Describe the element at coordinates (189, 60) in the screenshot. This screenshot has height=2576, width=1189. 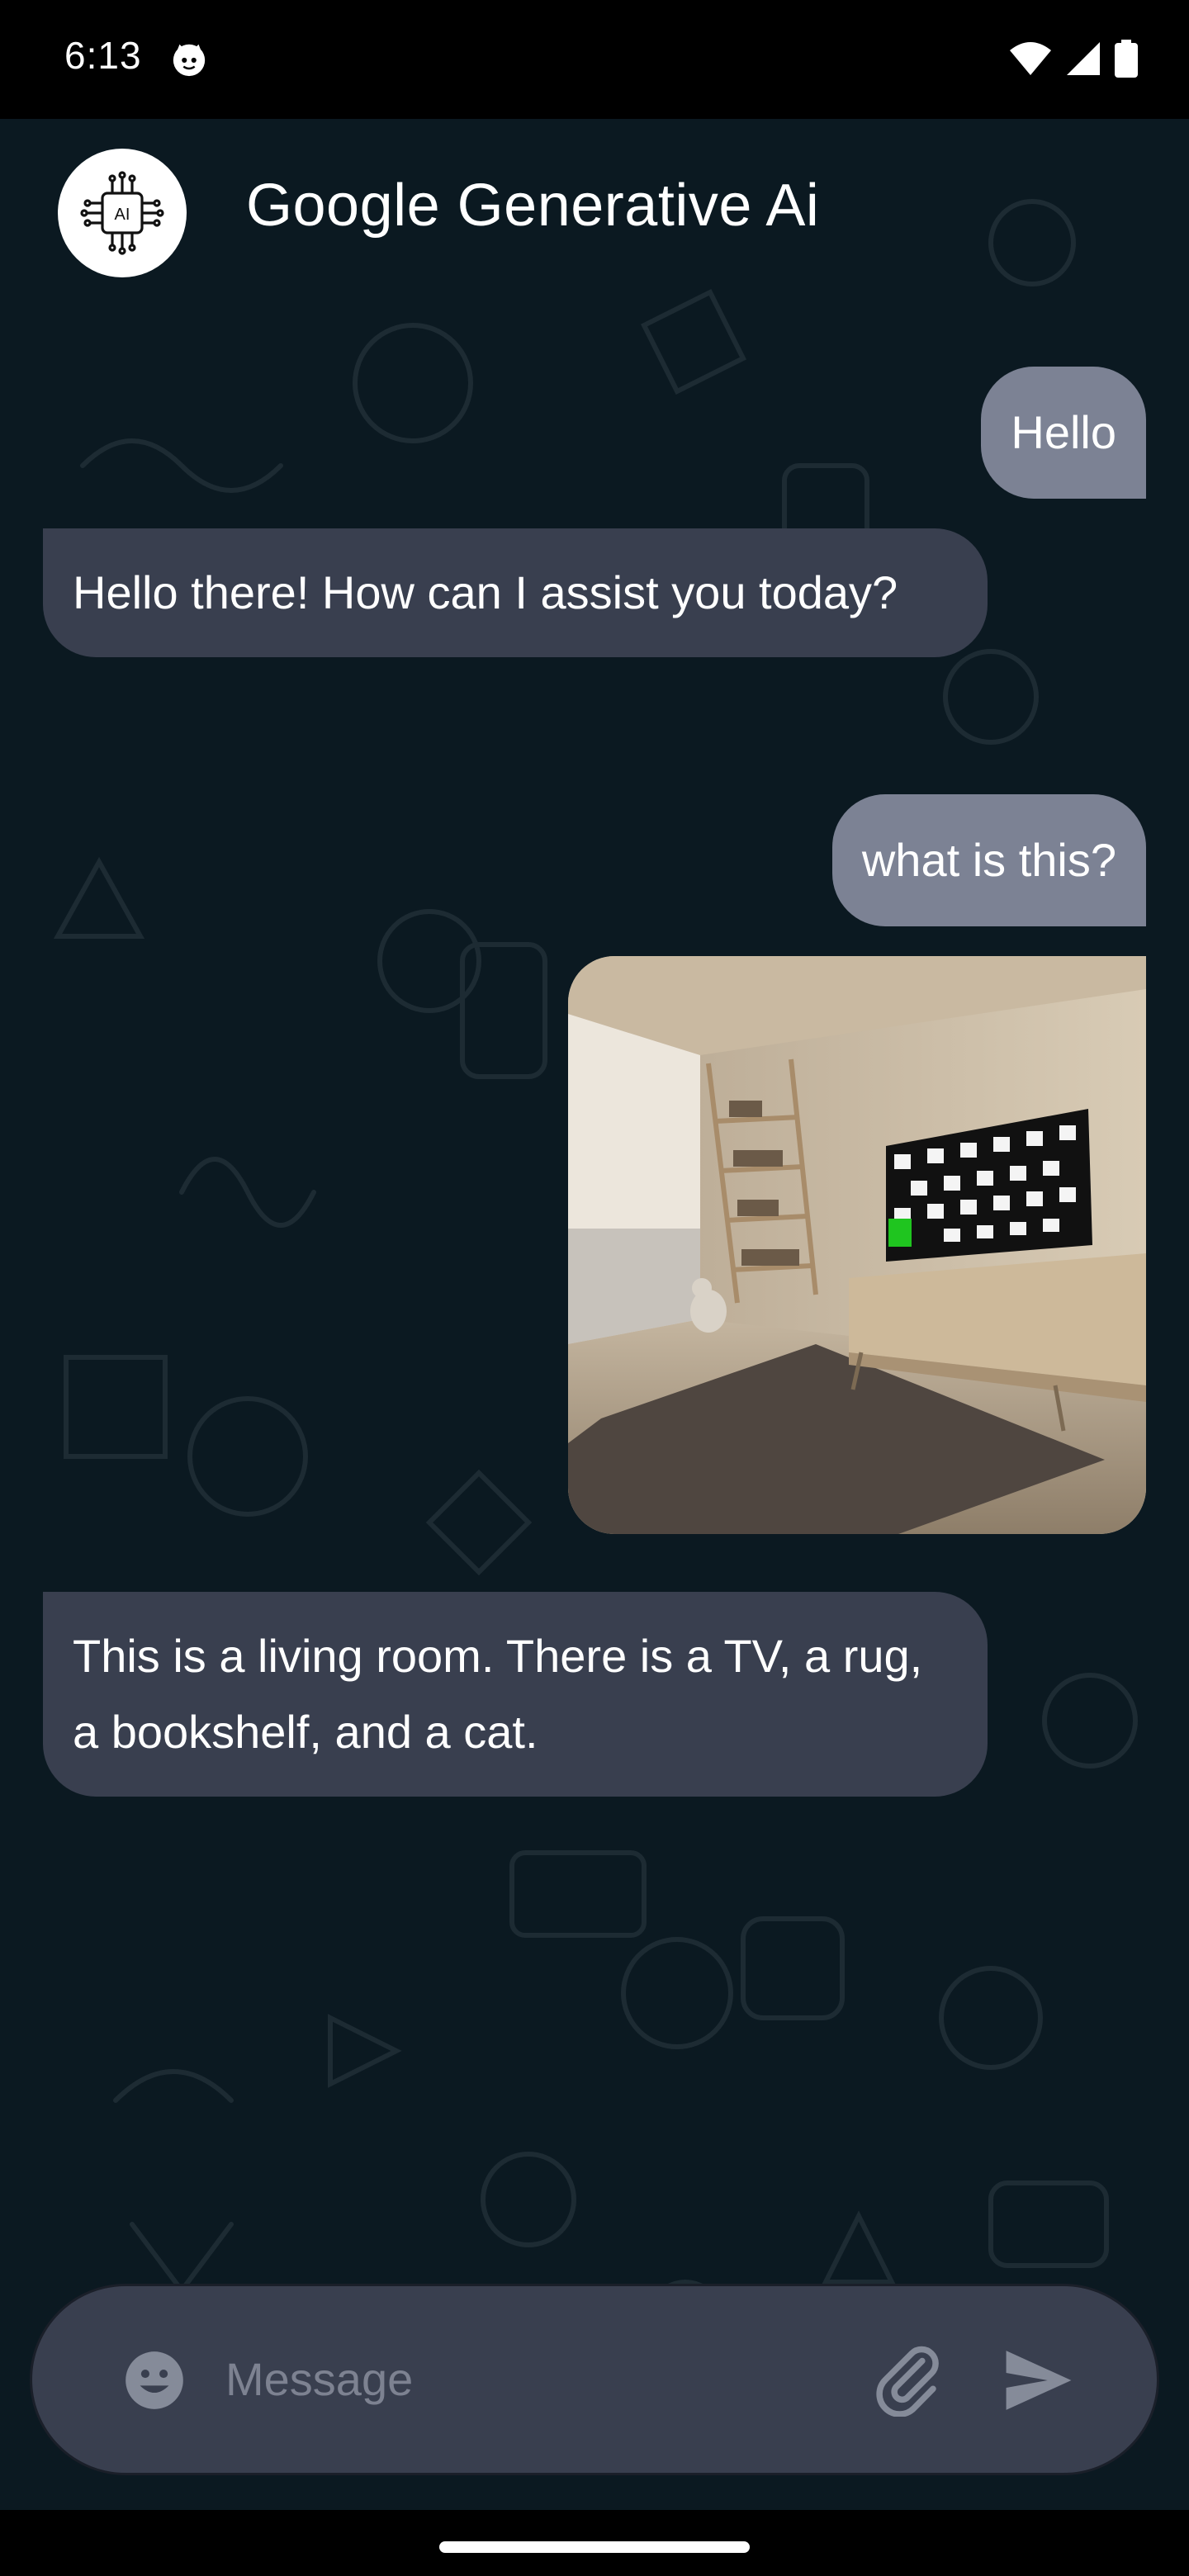
I see `notification-face-icon` at that location.